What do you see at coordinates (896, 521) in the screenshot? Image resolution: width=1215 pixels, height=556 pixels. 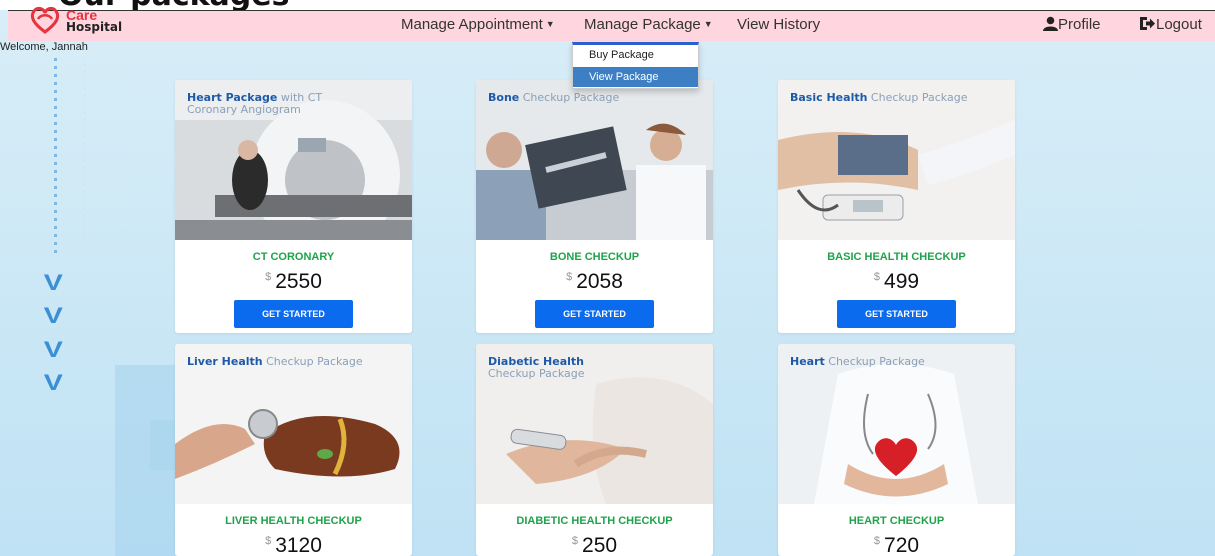 I see `package-name: HEART CHECKUP` at bounding box center [896, 521].